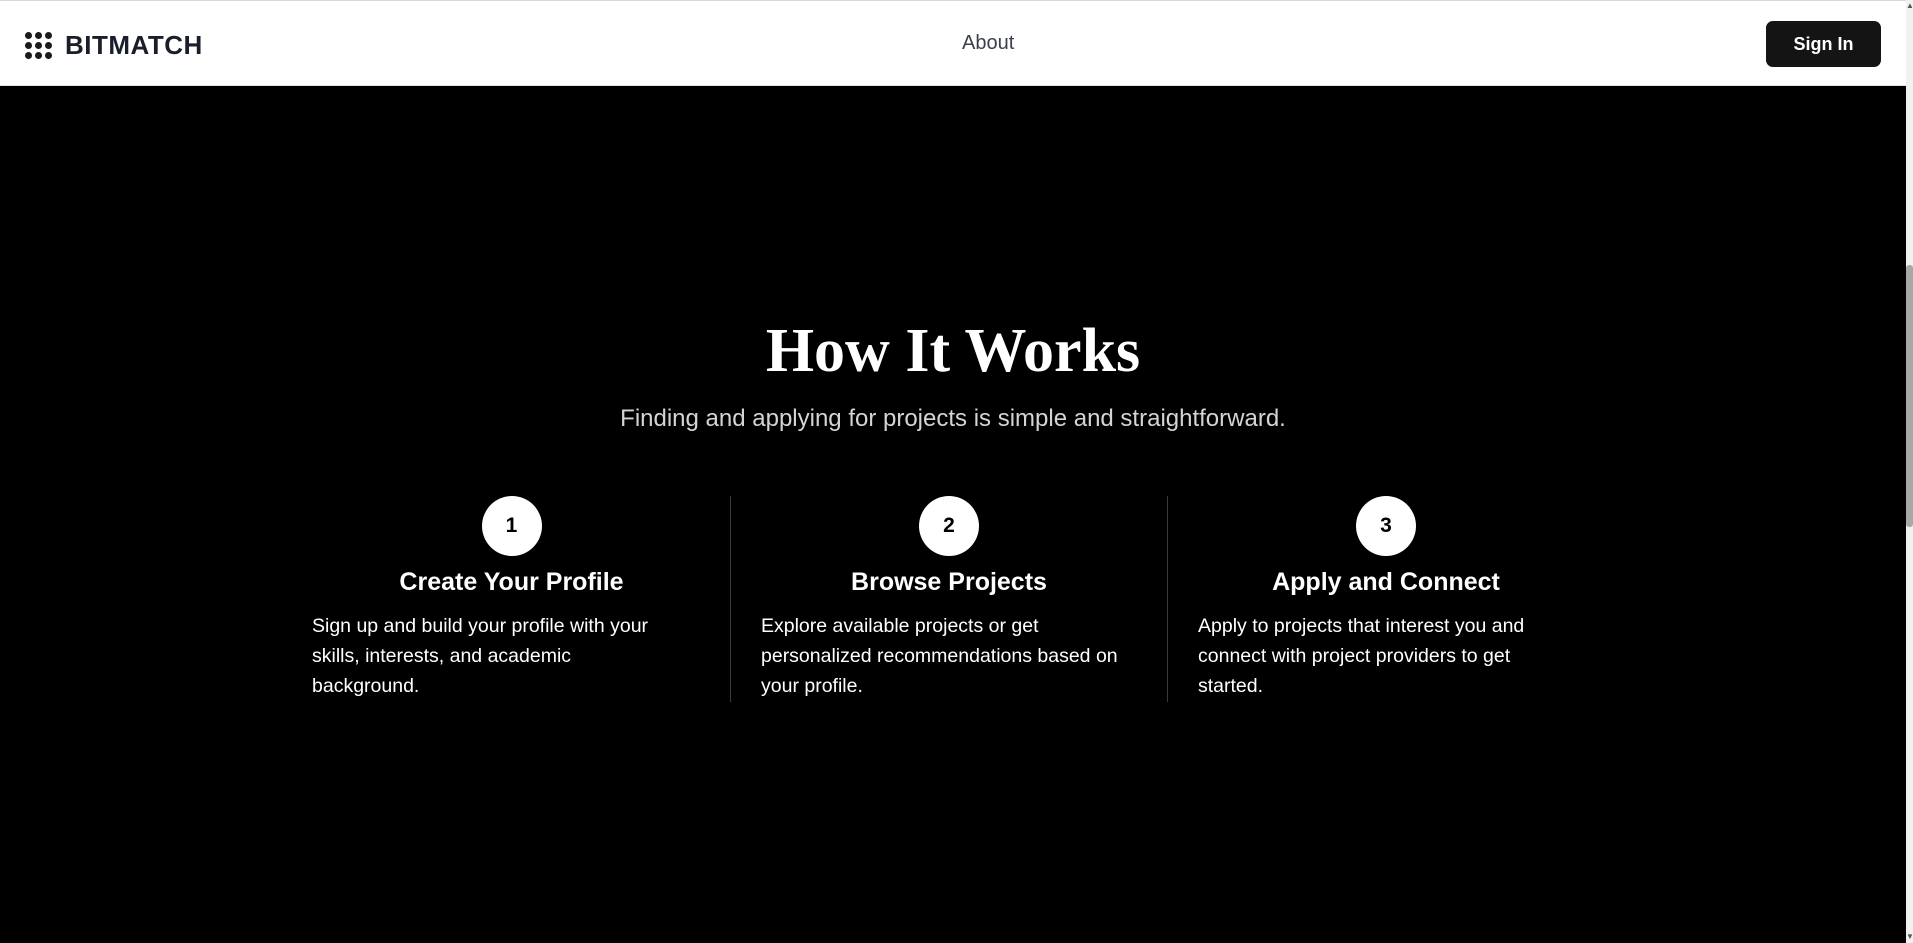 This screenshot has height=943, width=1913. Describe the element at coordinates (988, 43) in the screenshot. I see `nav-link-about: About` at that location.